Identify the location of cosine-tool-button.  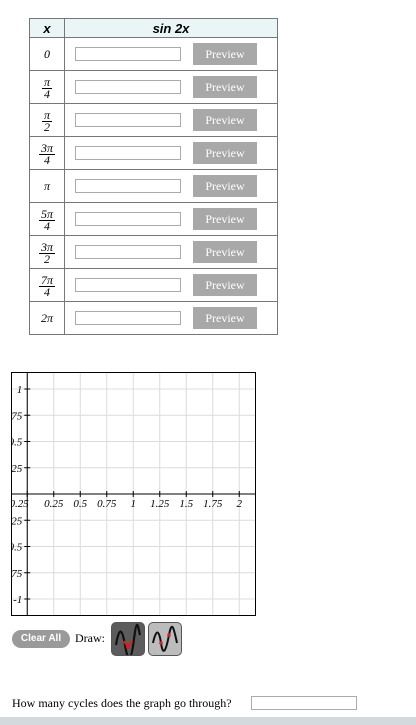
(165, 639).